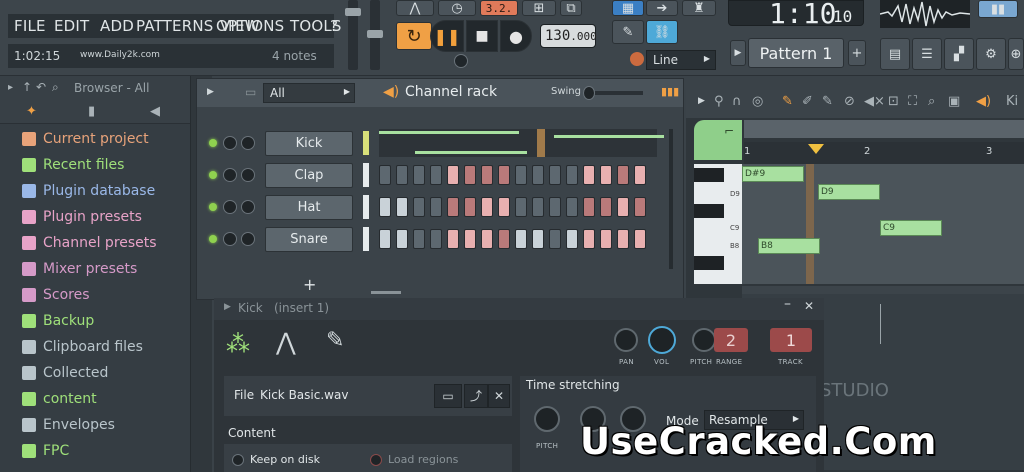 This screenshot has width=1024, height=472. What do you see at coordinates (238, 460) in the screenshot?
I see `keep-on-disk-radio` at bounding box center [238, 460].